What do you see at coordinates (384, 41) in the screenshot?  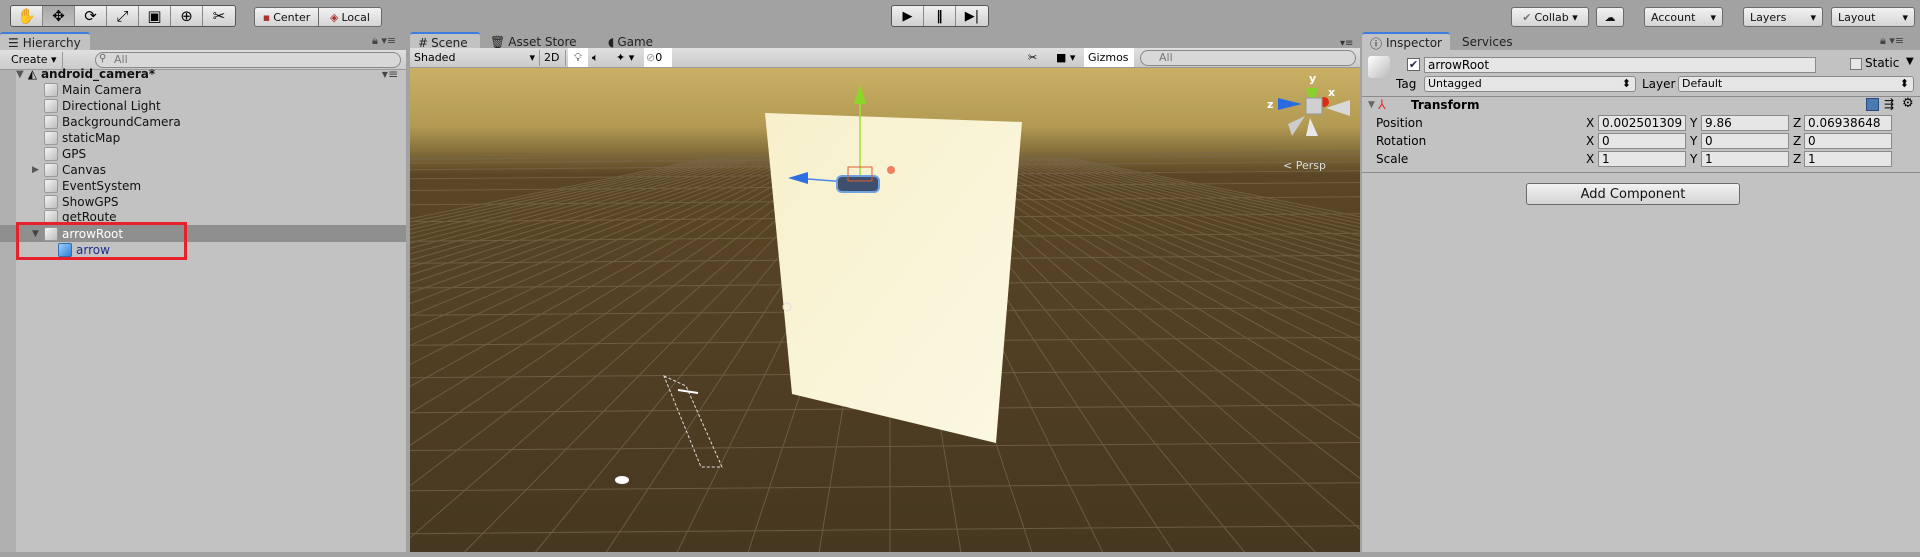 I see `lock-icon: 🔒︎ ▾≡` at bounding box center [384, 41].